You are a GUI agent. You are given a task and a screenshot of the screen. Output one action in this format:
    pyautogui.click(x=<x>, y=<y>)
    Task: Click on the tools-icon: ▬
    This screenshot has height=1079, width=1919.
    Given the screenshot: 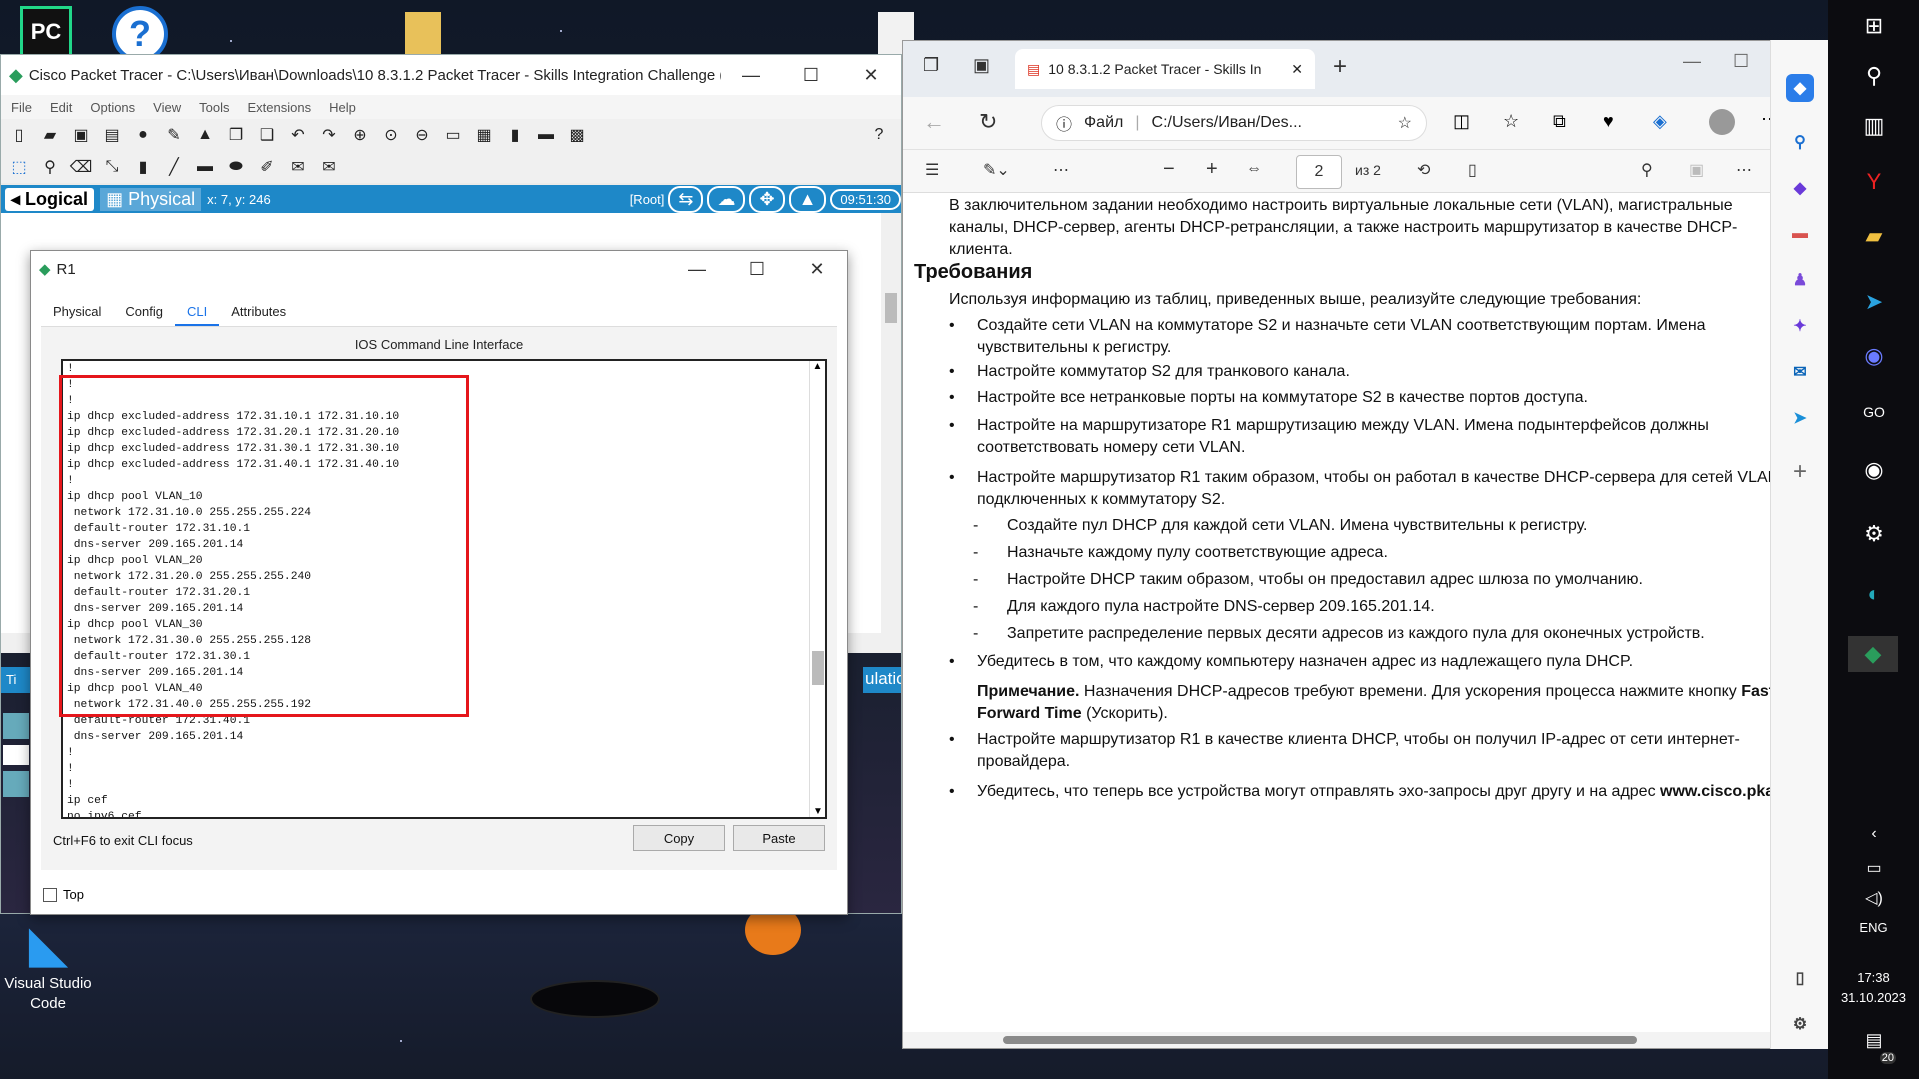 What is the action you would take?
    pyautogui.click(x=1800, y=234)
    